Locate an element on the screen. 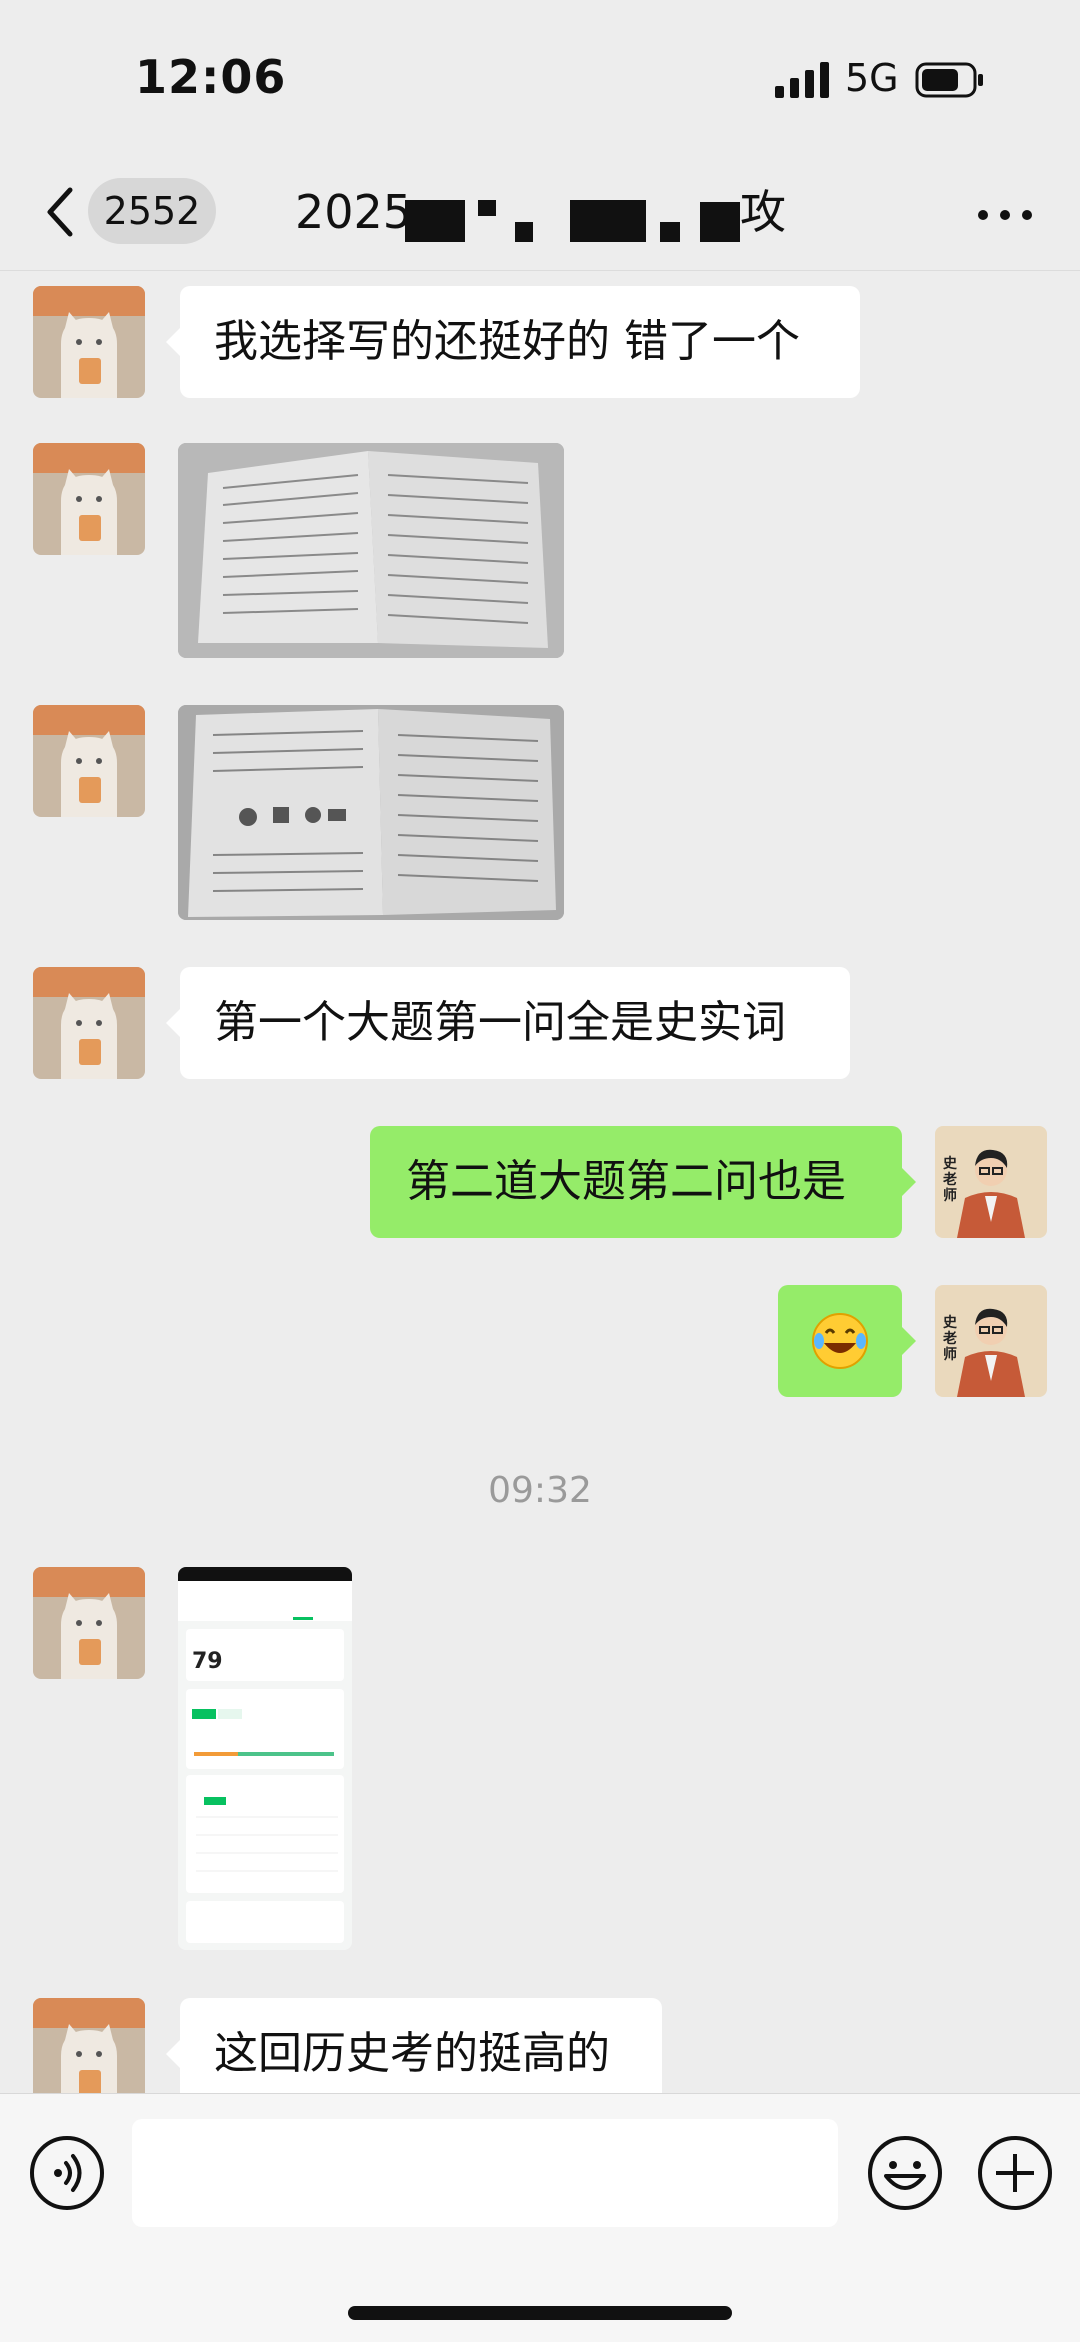 The width and height of the screenshot is (1080, 2342). back-icon is located at coordinates (60, 212).